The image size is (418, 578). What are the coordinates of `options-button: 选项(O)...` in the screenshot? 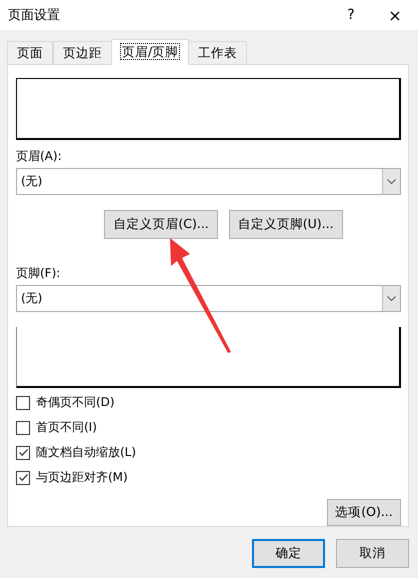 It's located at (364, 512).